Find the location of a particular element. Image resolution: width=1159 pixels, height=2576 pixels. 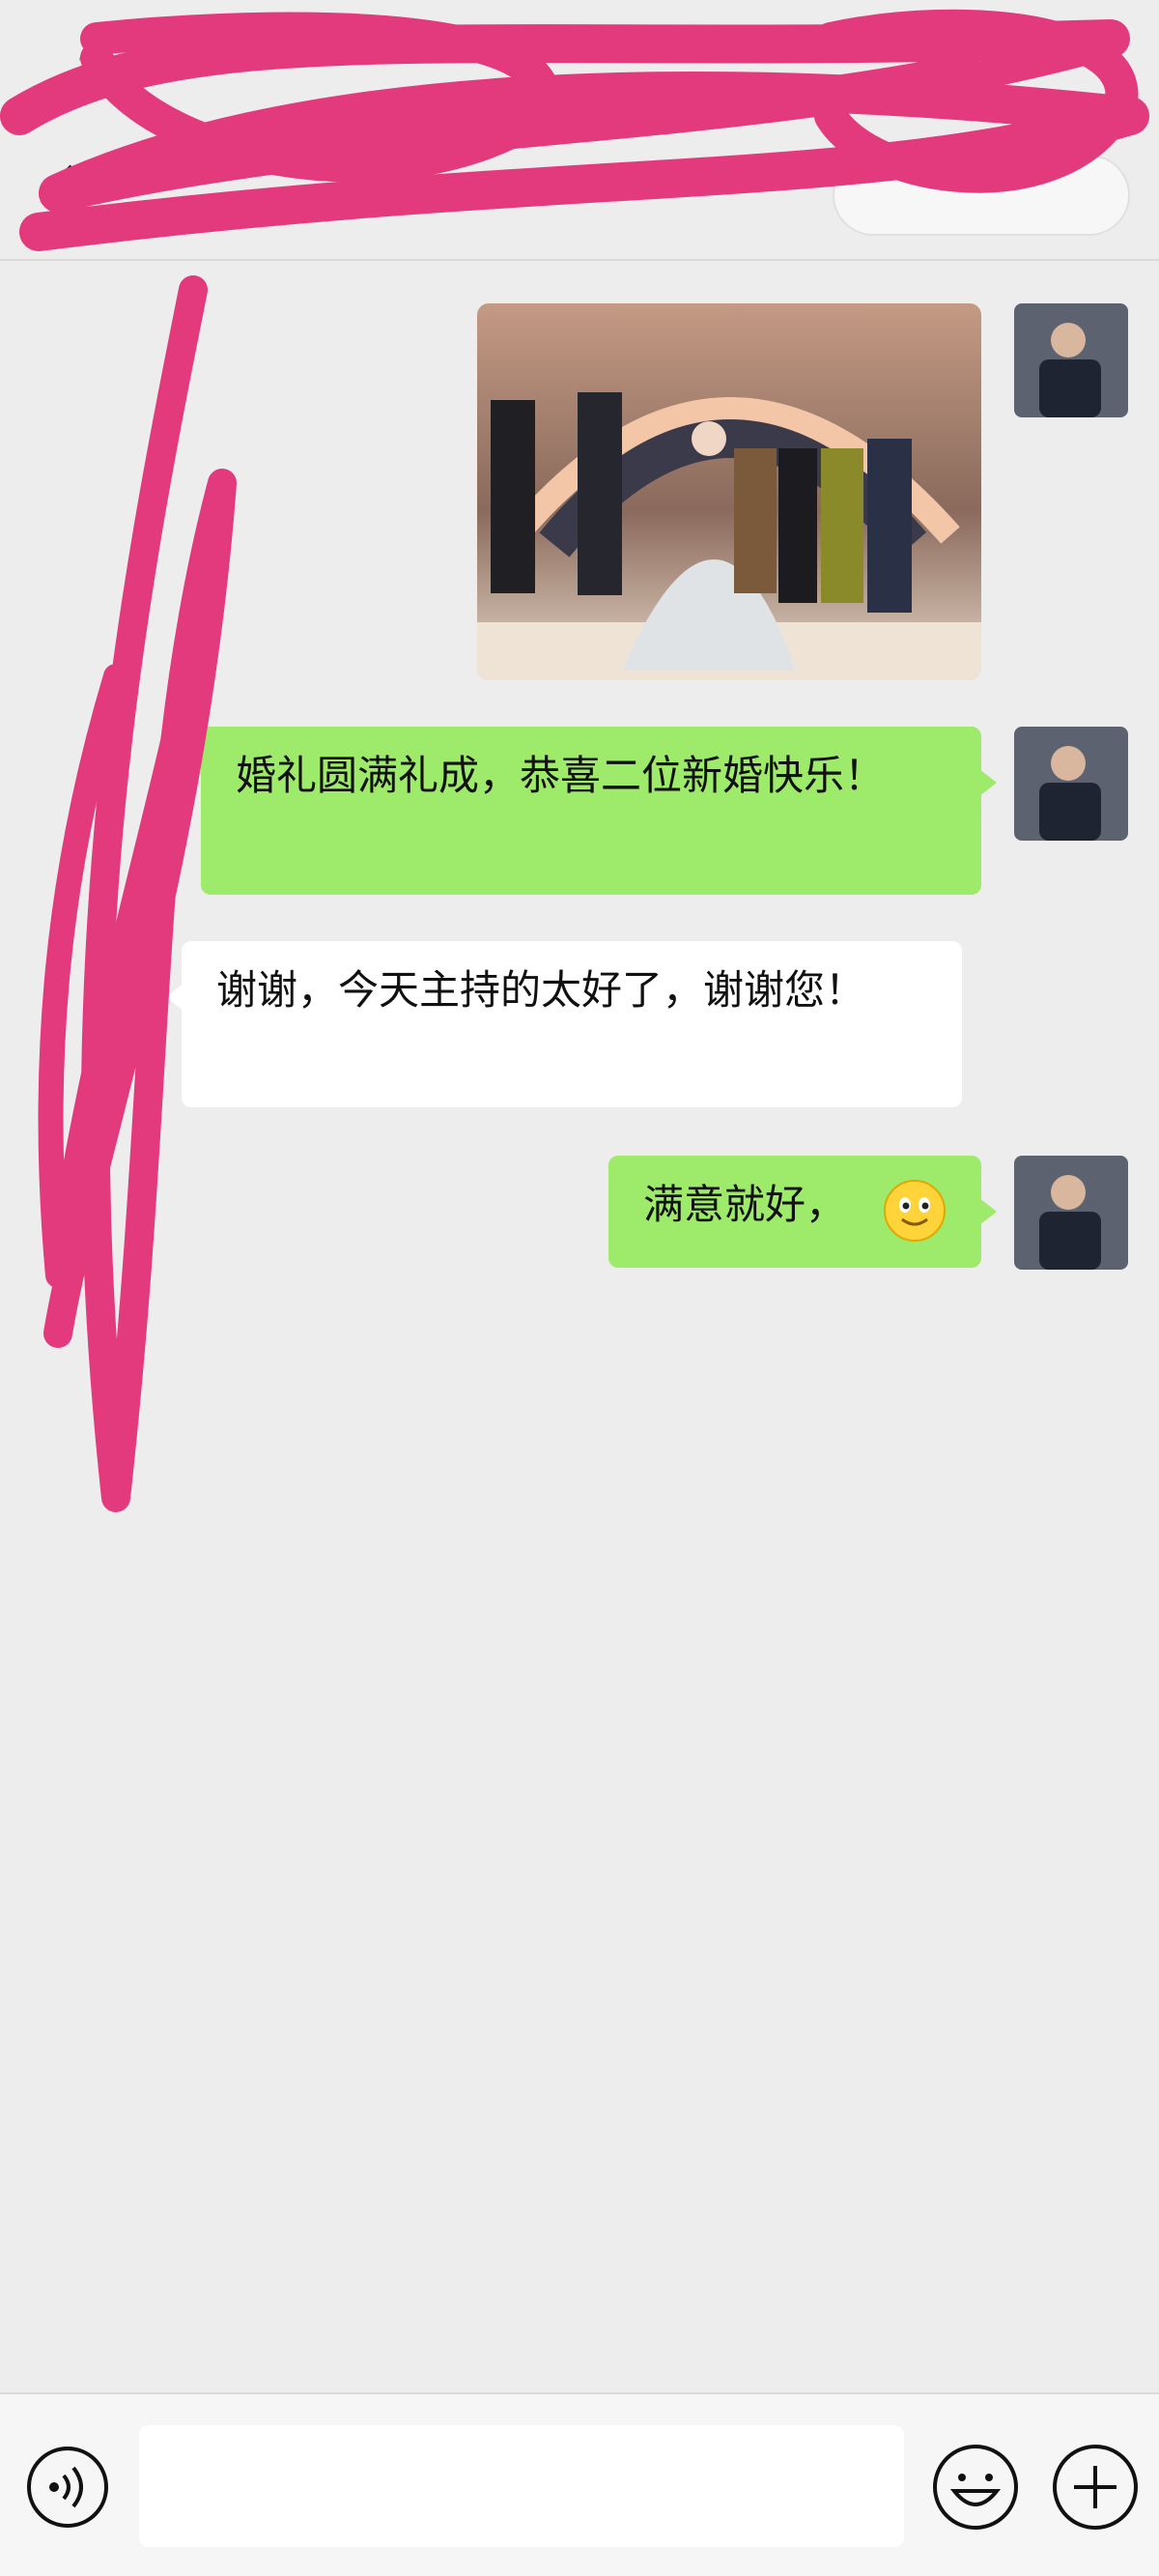

status-time: 2:14 is located at coordinates (112, 69).